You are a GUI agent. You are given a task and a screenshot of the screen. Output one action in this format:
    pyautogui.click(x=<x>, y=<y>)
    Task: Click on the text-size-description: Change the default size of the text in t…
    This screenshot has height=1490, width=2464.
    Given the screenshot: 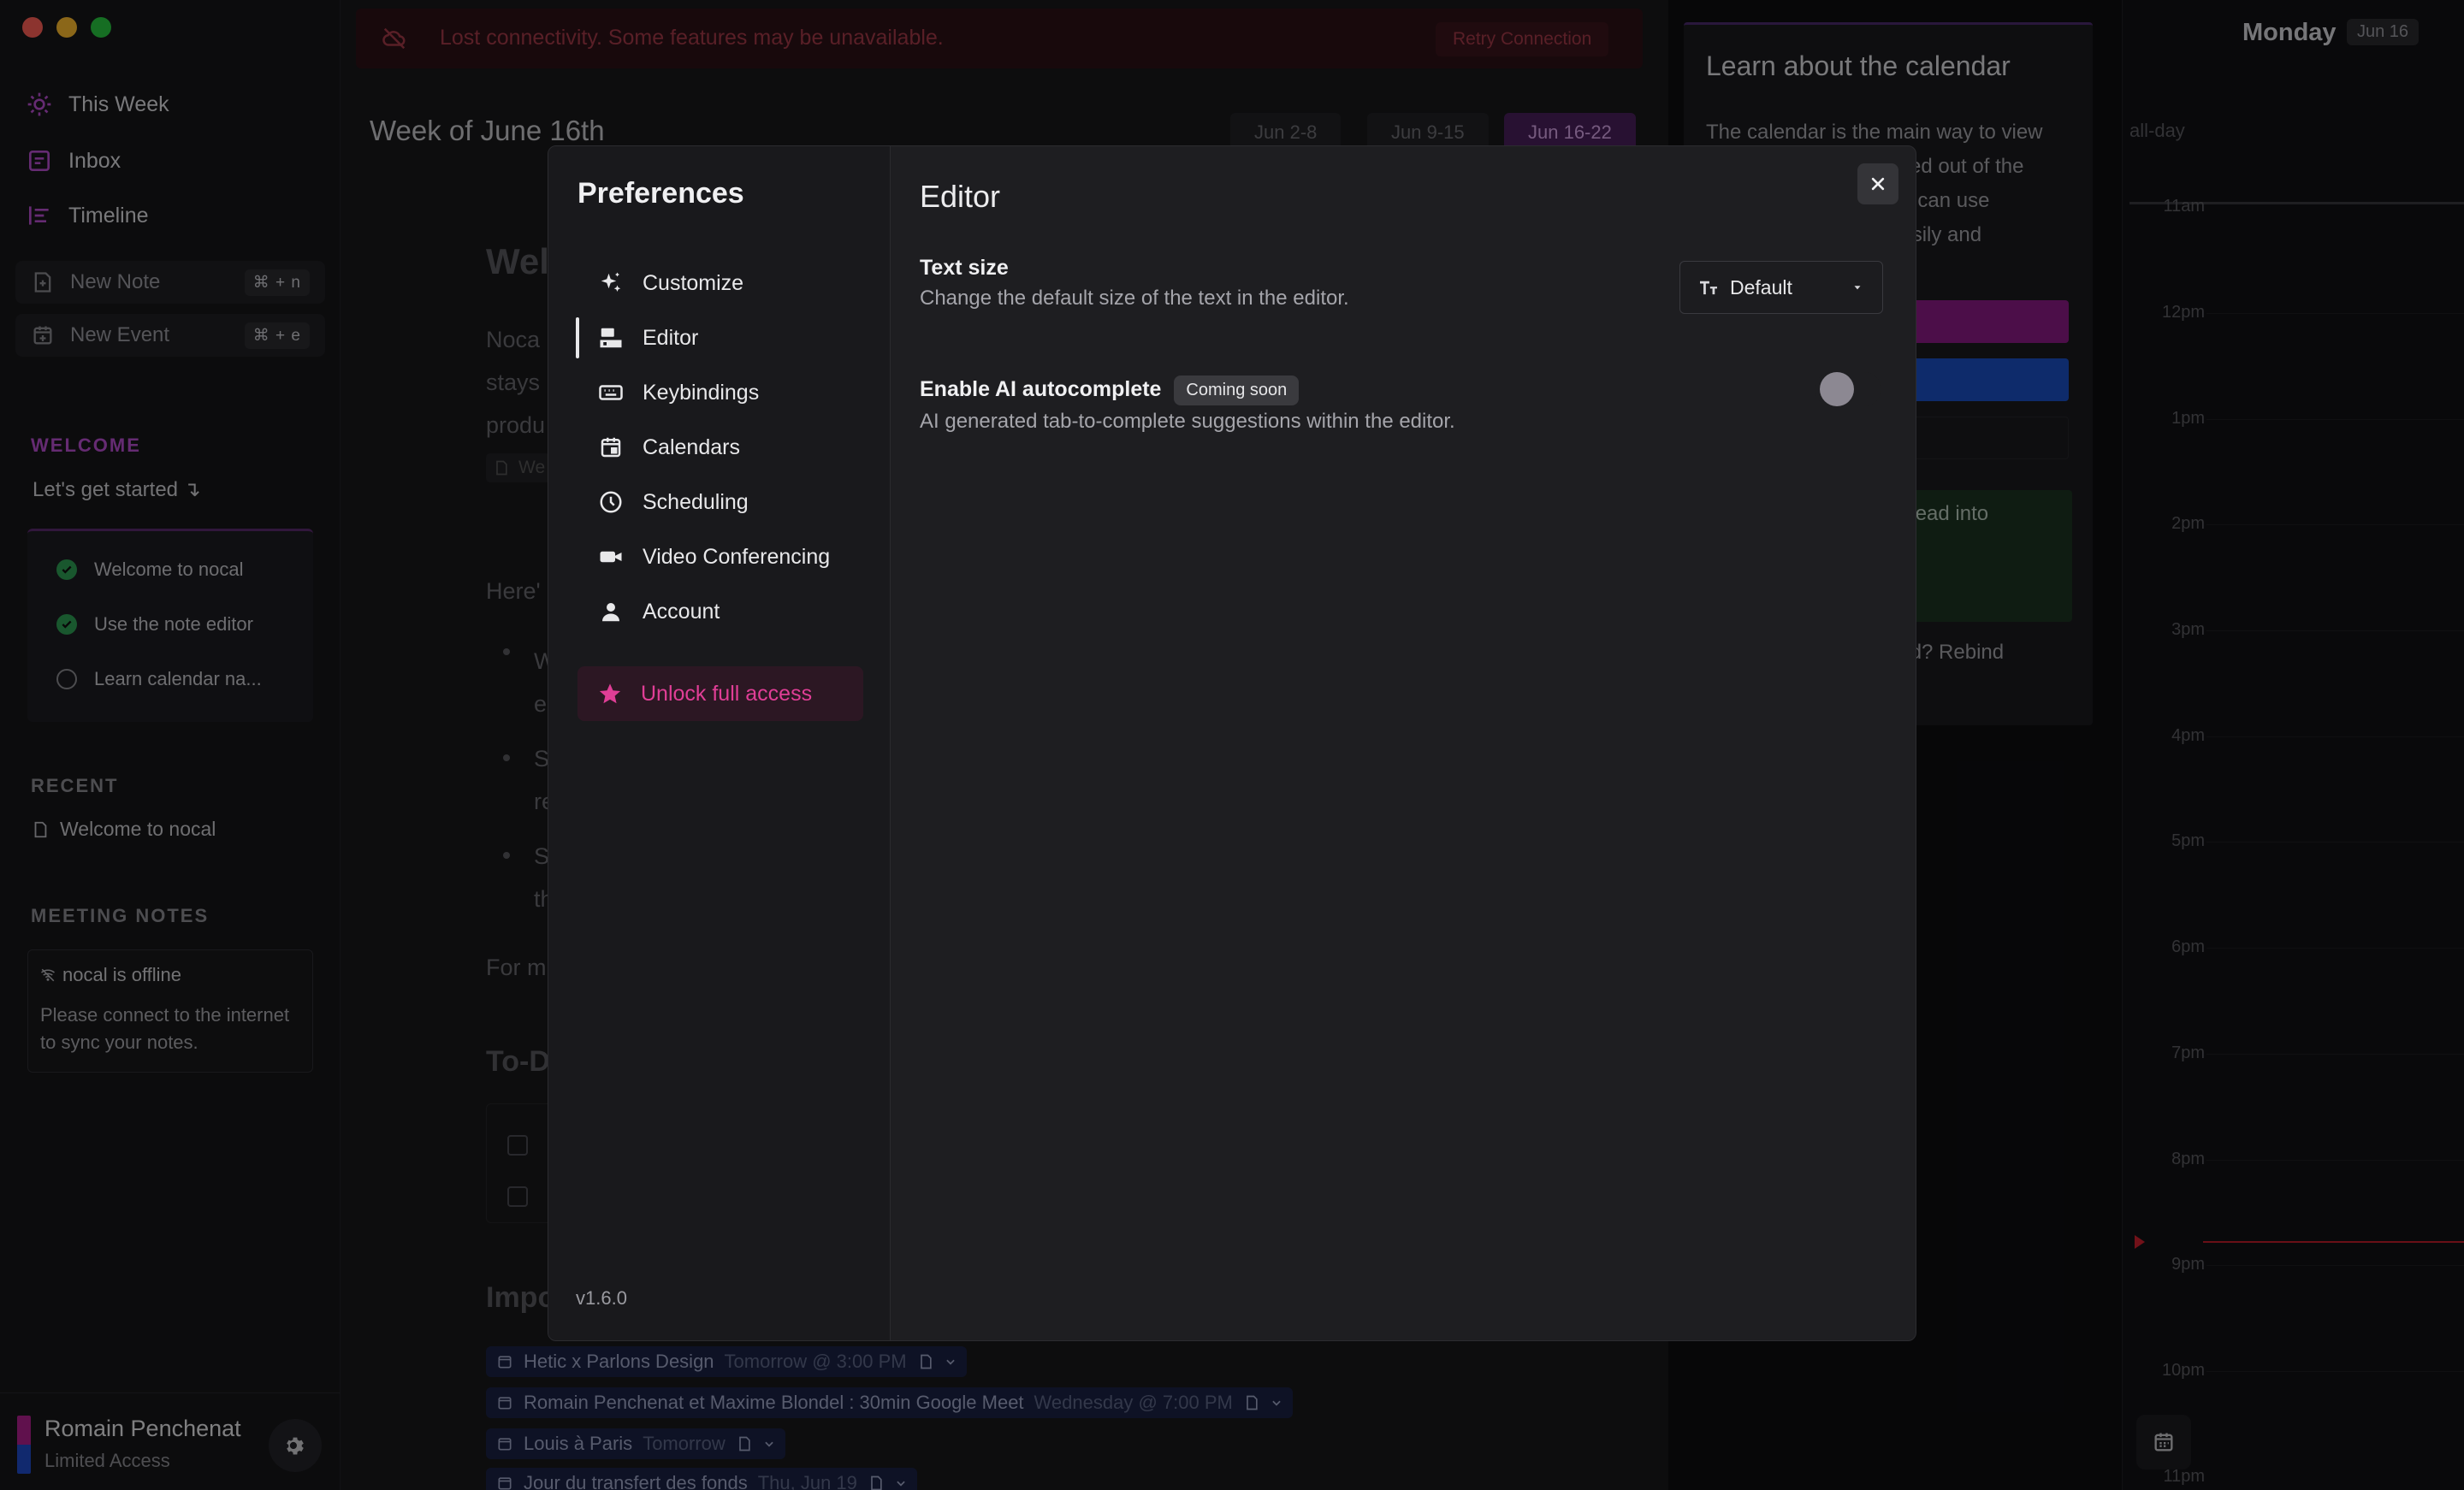 What is the action you would take?
    pyautogui.click(x=1134, y=299)
    